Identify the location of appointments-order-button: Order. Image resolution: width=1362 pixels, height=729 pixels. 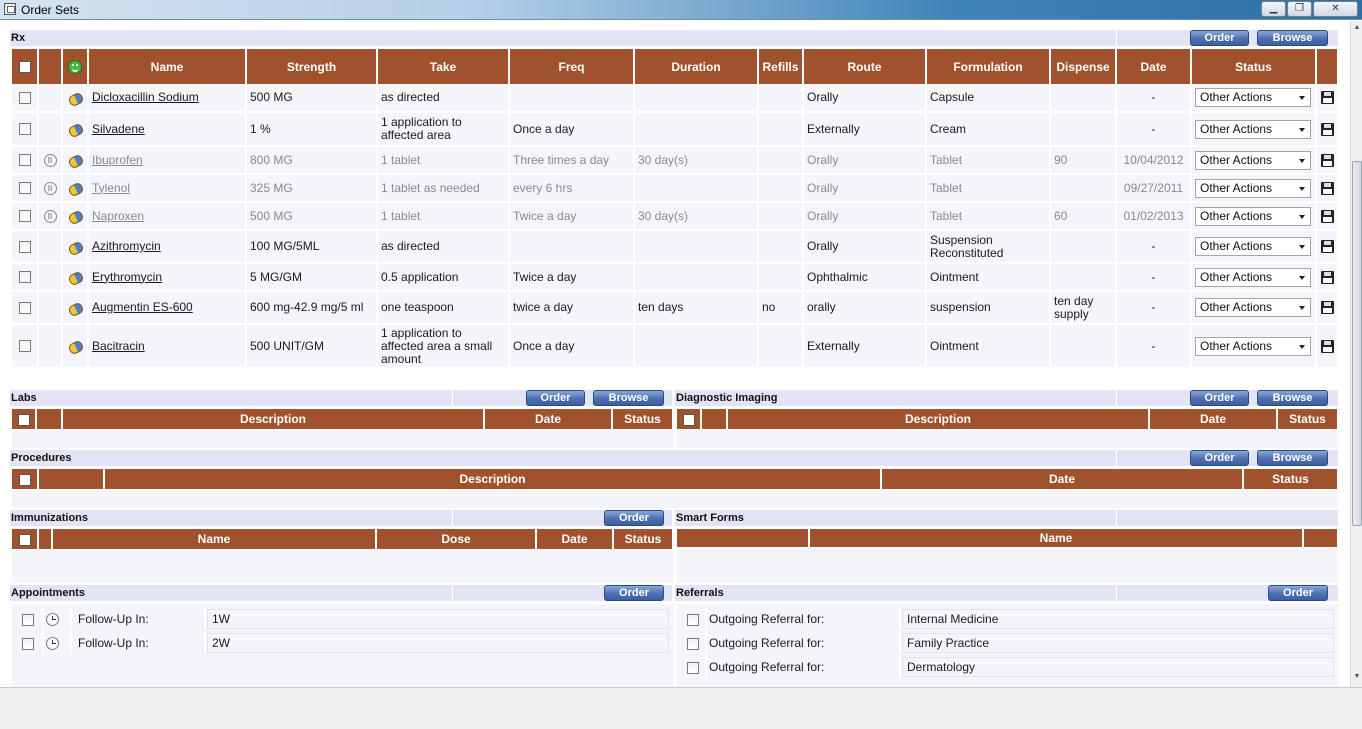
(634, 593).